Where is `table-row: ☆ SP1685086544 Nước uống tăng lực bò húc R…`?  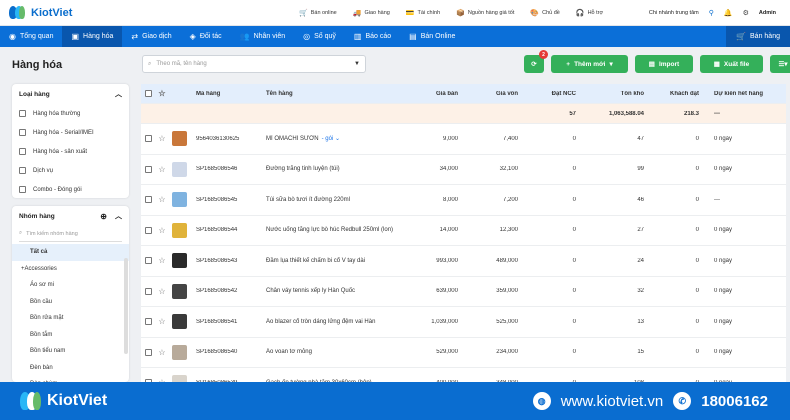
table-row: ☆ SP1685086544 Nước uống tăng lực bò húc R… is located at coordinates (463, 231).